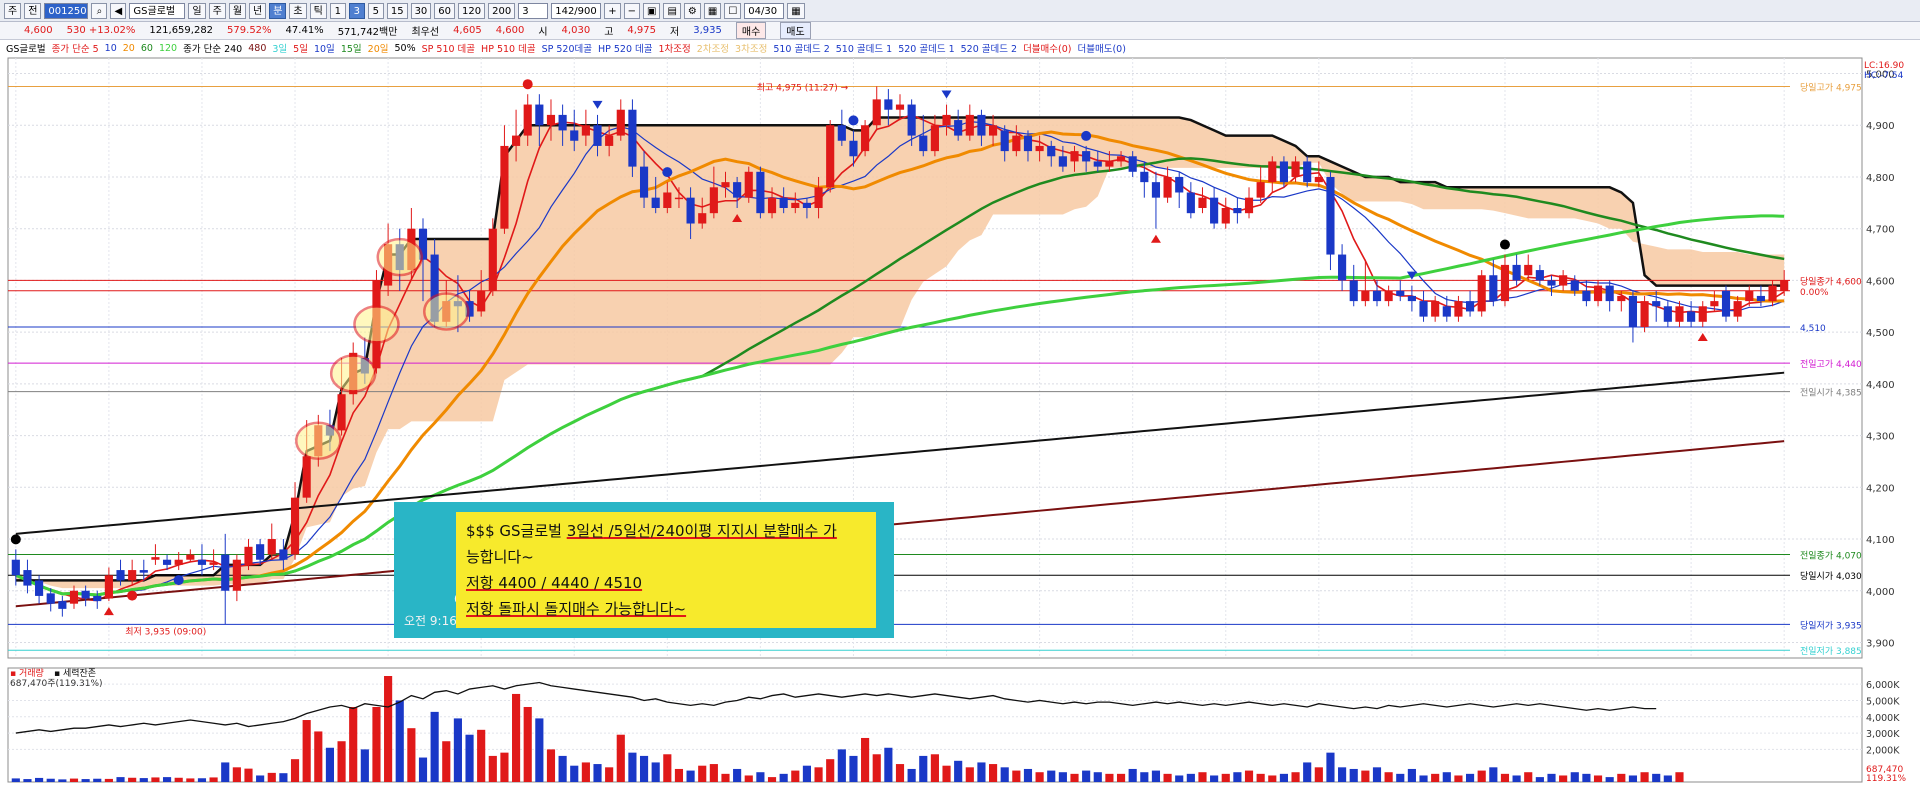  What do you see at coordinates (1880, 488) in the screenshot?
I see `y-tick-label: 4,200` at bounding box center [1880, 488].